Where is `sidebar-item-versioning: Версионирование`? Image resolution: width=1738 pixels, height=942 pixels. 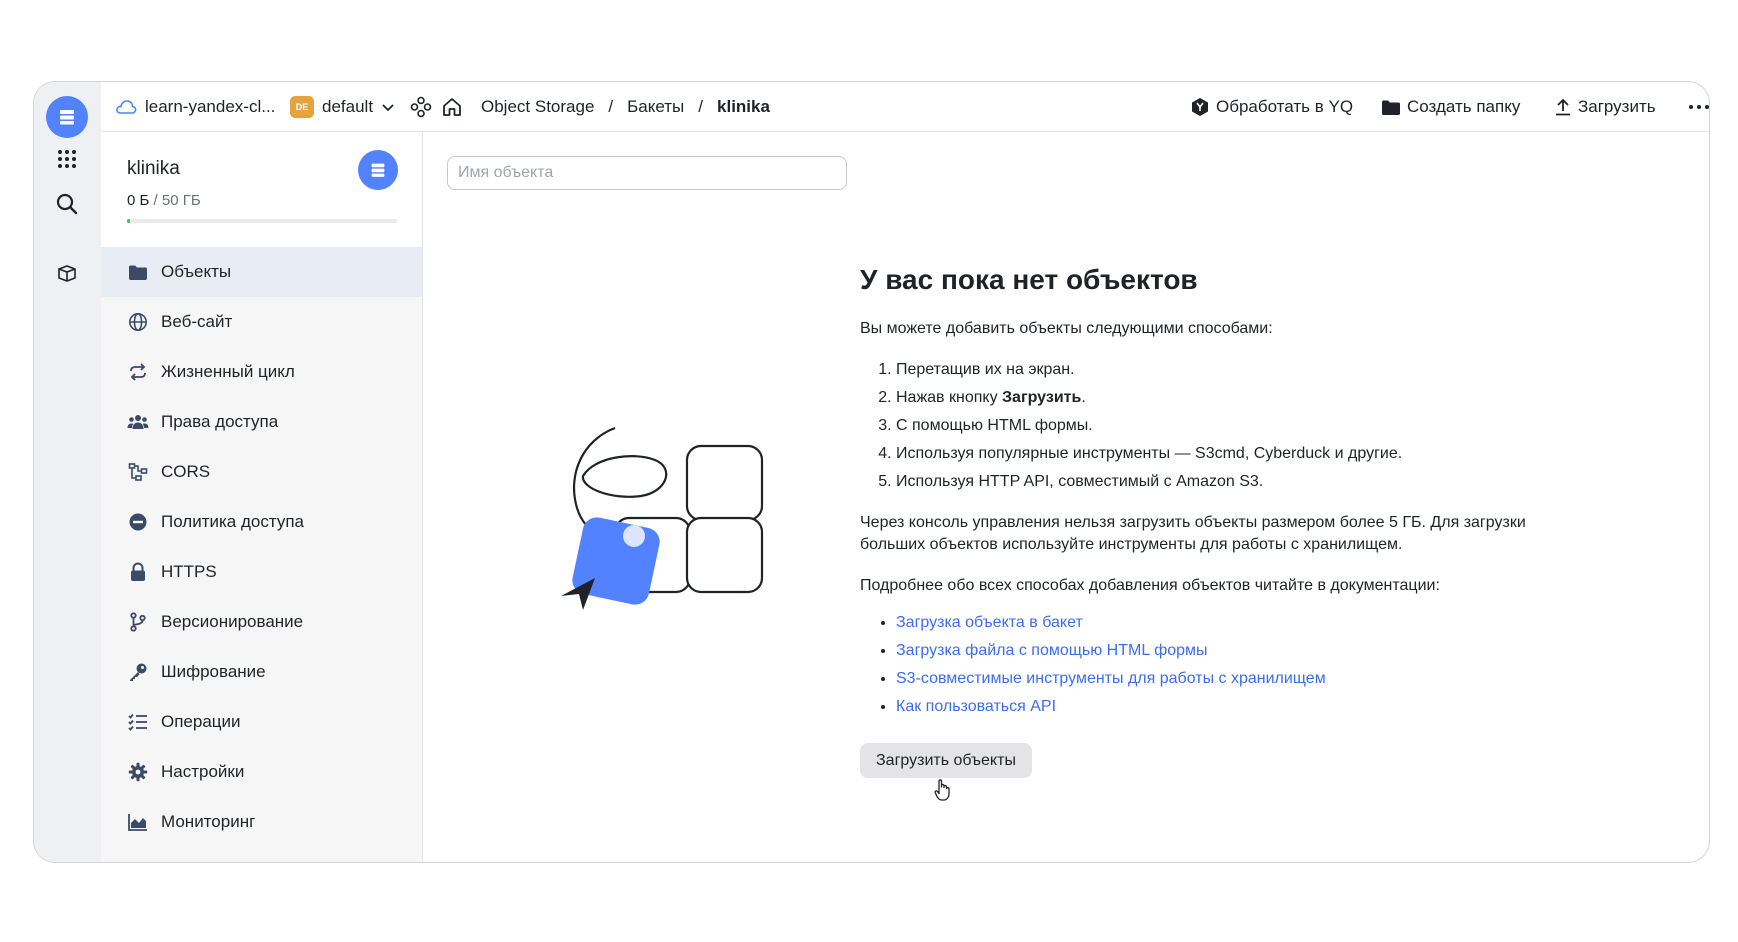
sidebar-item-versioning: Версионирование is located at coordinates (261, 622).